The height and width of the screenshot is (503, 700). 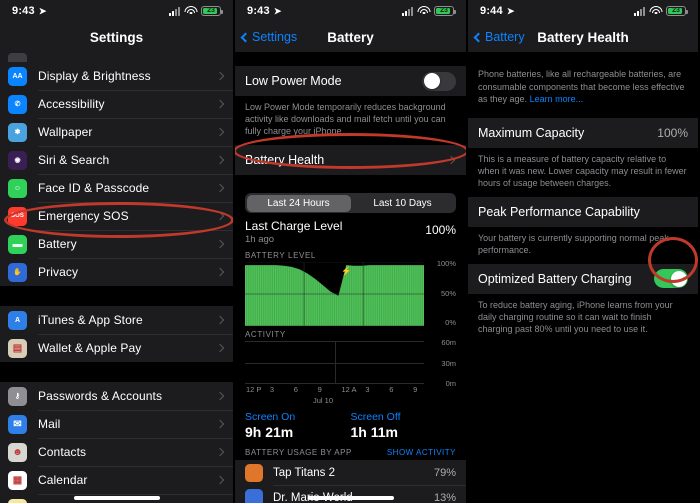 I want to click on sidebar-item-face-id-passcode: ☺ Face ID & Passcode, so click(x=116, y=188).